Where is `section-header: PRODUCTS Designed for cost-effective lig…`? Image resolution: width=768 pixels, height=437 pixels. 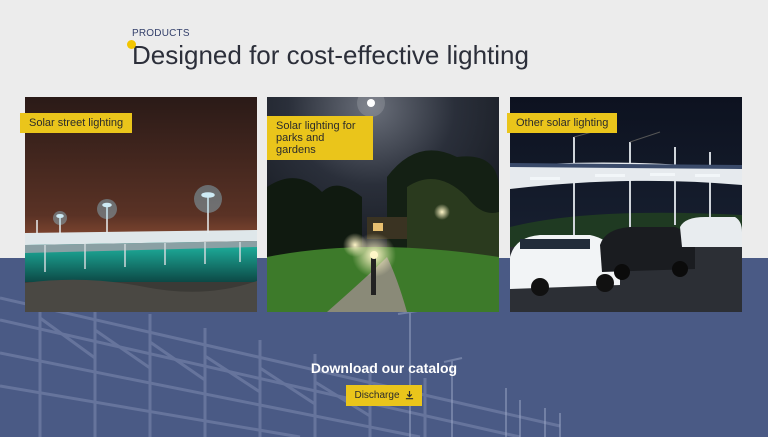 section-header: PRODUCTS Designed for cost-effective lig… is located at coordinates (328, 49).